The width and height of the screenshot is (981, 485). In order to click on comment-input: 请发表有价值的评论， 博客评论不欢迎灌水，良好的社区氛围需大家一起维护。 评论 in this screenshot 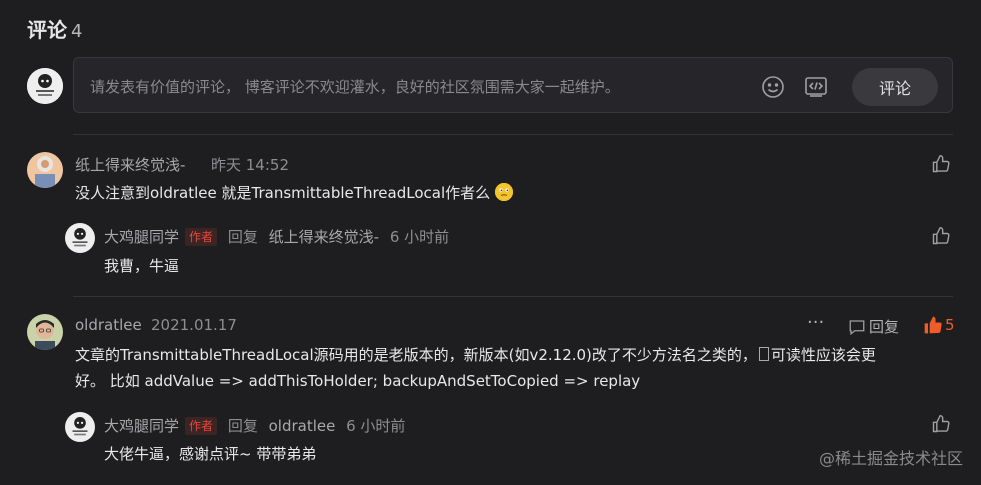, I will do `click(513, 85)`.